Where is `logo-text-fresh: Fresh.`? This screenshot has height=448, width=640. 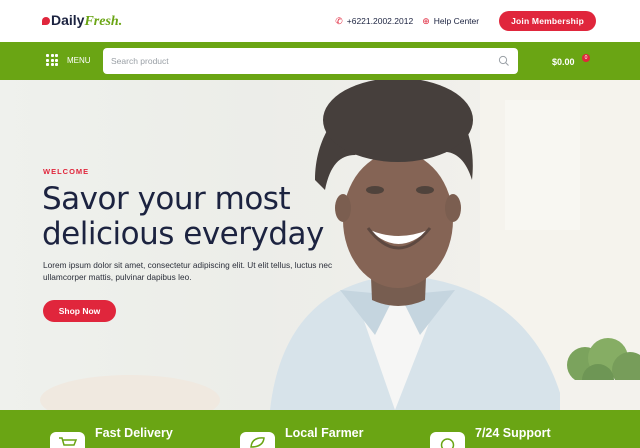 logo-text-fresh: Fresh. is located at coordinates (103, 21).